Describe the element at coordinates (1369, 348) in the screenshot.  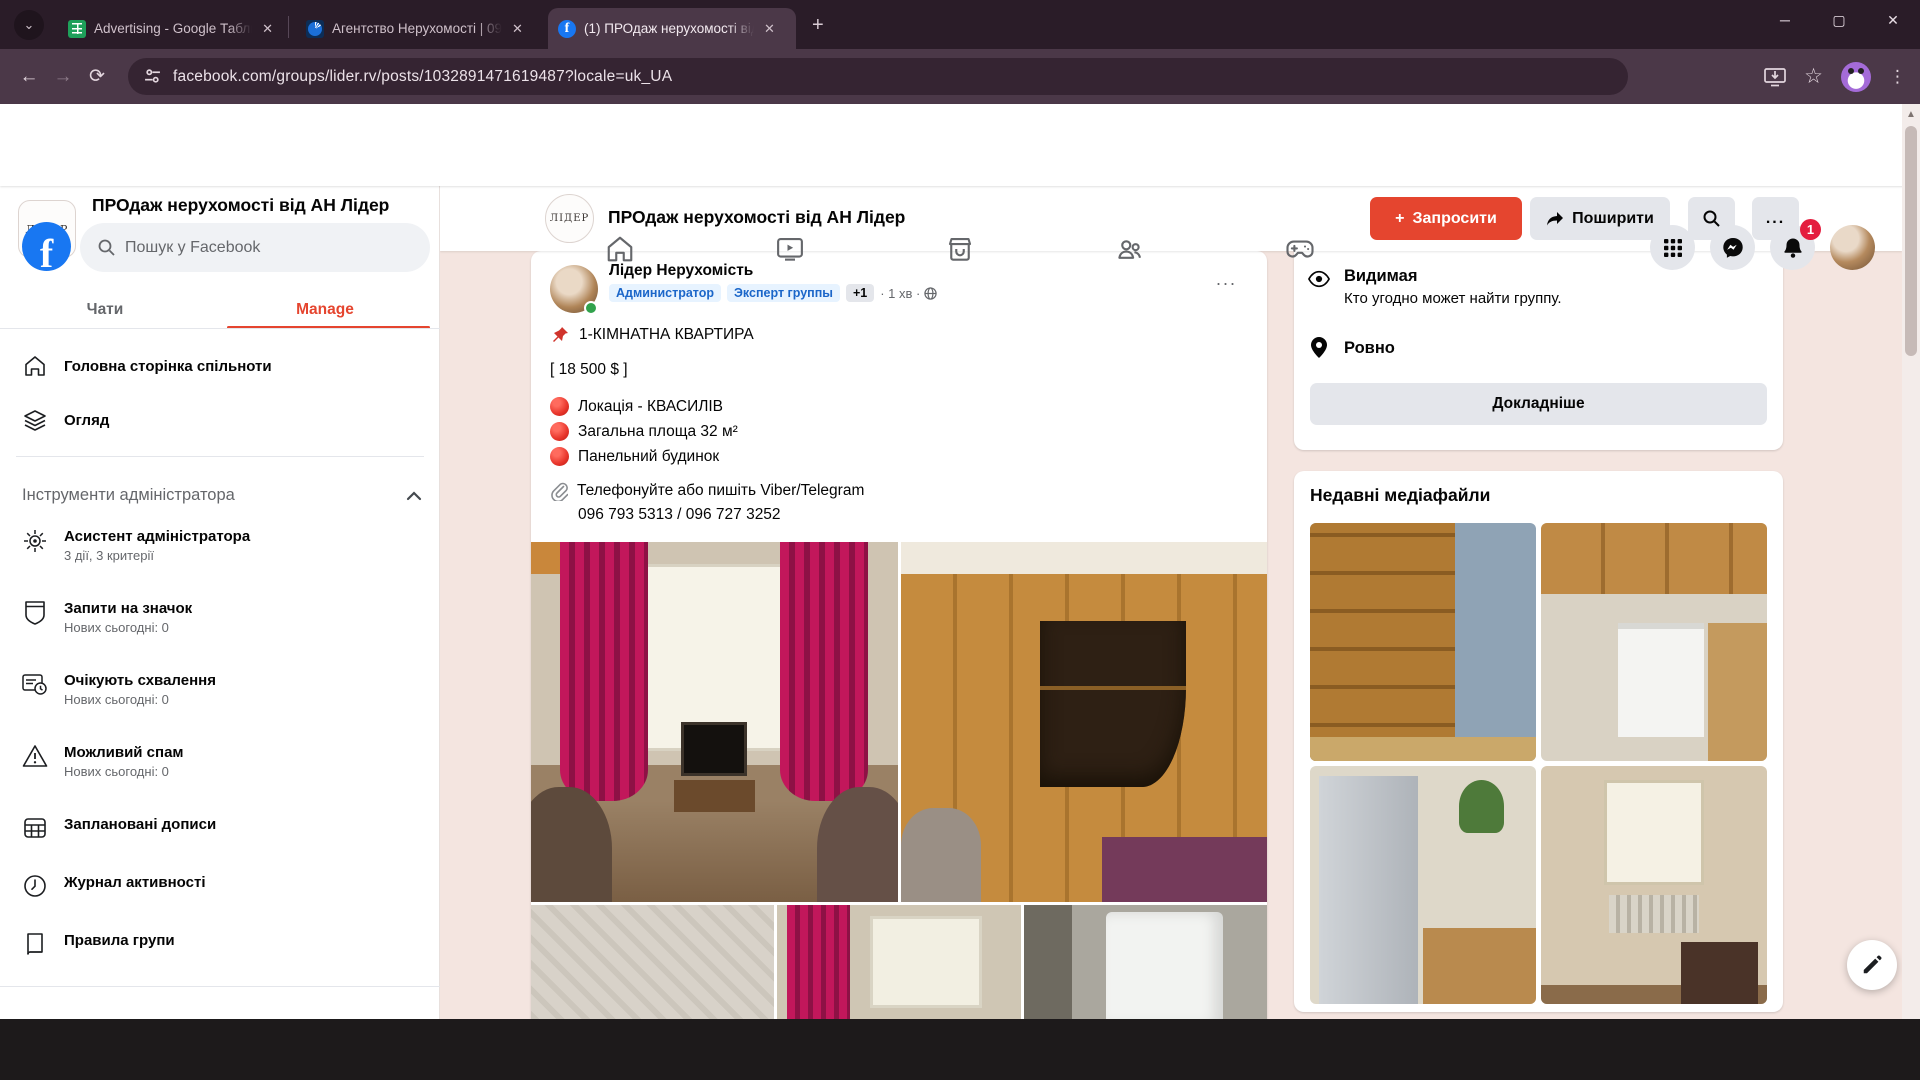
I see `group-location: Ровно` at that location.